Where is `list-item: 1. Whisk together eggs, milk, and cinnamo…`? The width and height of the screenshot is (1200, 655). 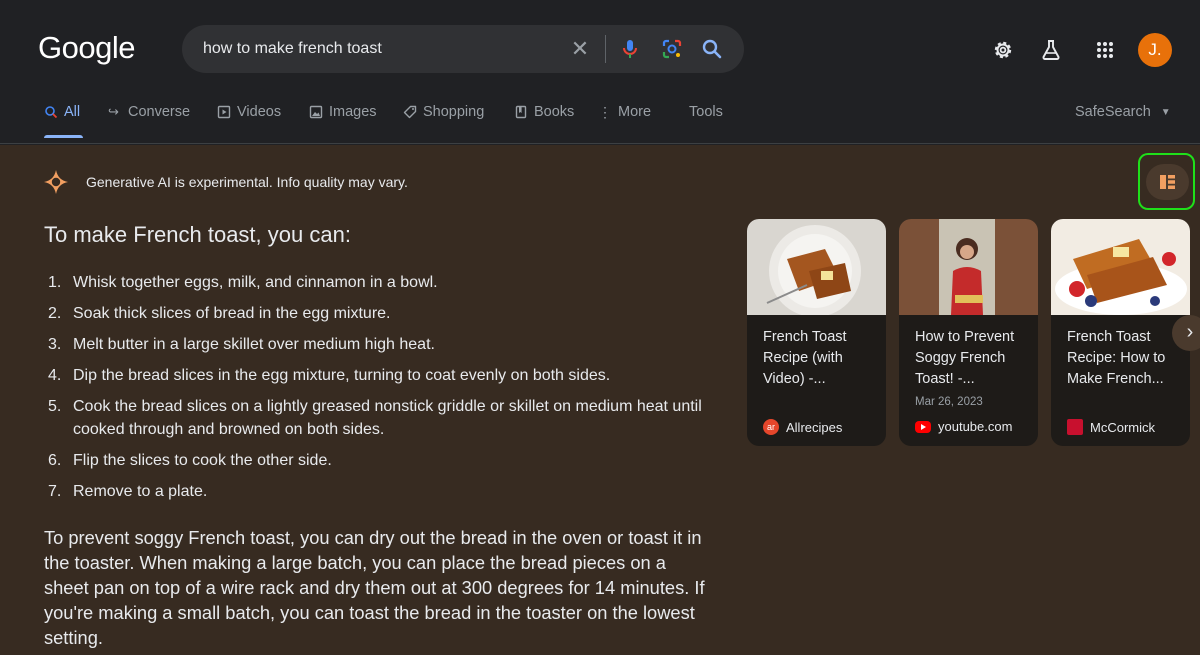 list-item: 1. Whisk together eggs, milk, and cinnamo… is located at coordinates (376, 282).